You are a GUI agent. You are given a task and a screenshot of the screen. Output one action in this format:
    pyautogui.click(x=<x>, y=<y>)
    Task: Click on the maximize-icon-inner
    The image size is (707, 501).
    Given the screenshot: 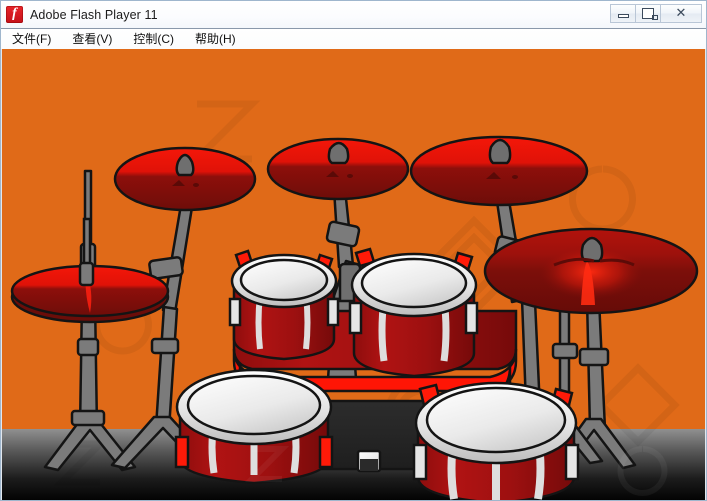 What is the action you would take?
    pyautogui.click(x=655, y=17)
    